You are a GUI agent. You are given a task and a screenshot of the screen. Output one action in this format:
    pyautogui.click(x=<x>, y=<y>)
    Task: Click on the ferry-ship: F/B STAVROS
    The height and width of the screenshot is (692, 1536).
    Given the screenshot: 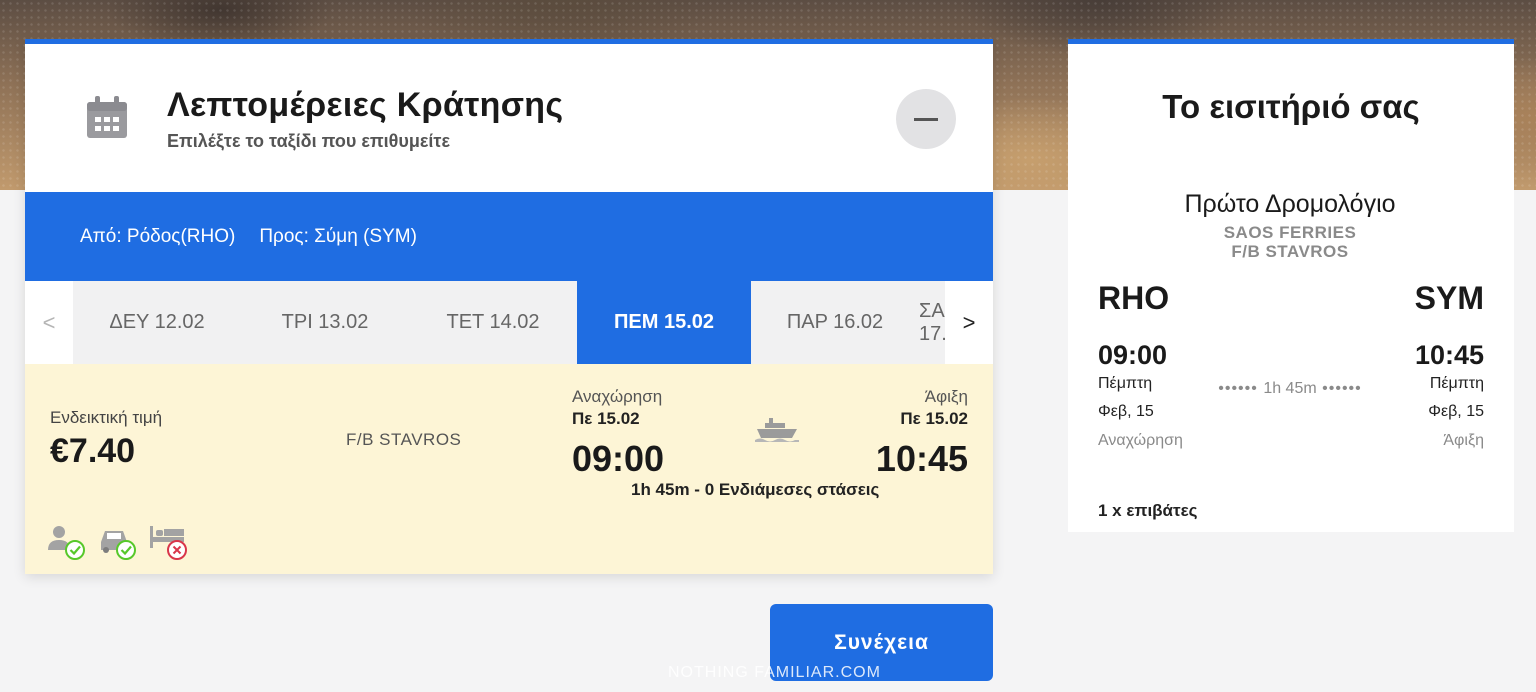 What is the action you would take?
    pyautogui.click(x=1290, y=251)
    